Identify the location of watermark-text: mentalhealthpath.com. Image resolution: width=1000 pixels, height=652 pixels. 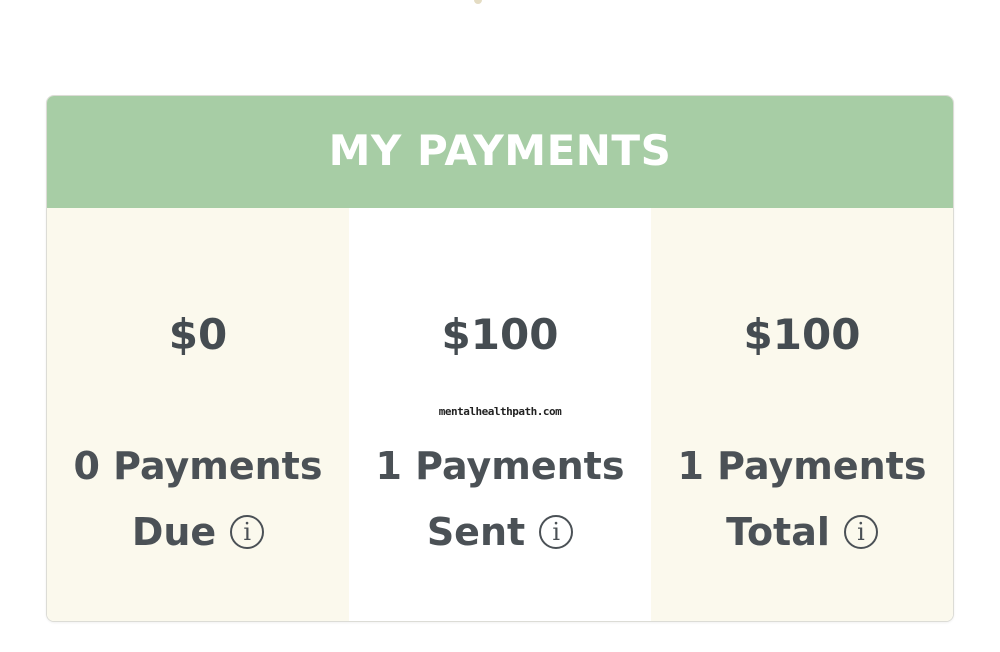
(500, 411).